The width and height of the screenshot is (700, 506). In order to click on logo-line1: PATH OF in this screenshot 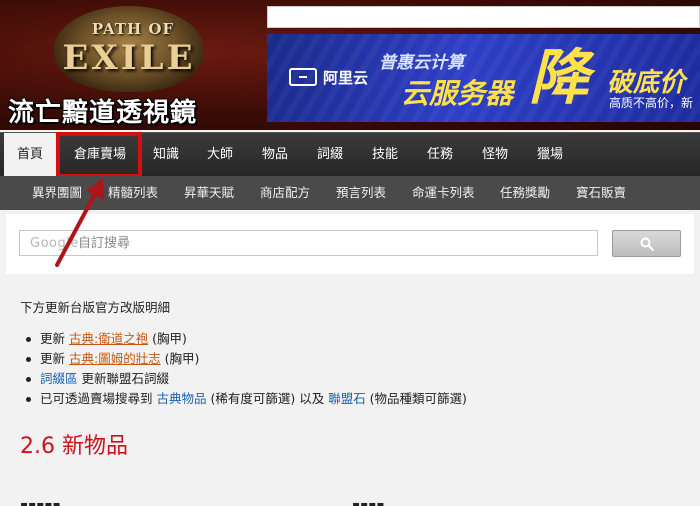, I will do `click(133, 29)`.